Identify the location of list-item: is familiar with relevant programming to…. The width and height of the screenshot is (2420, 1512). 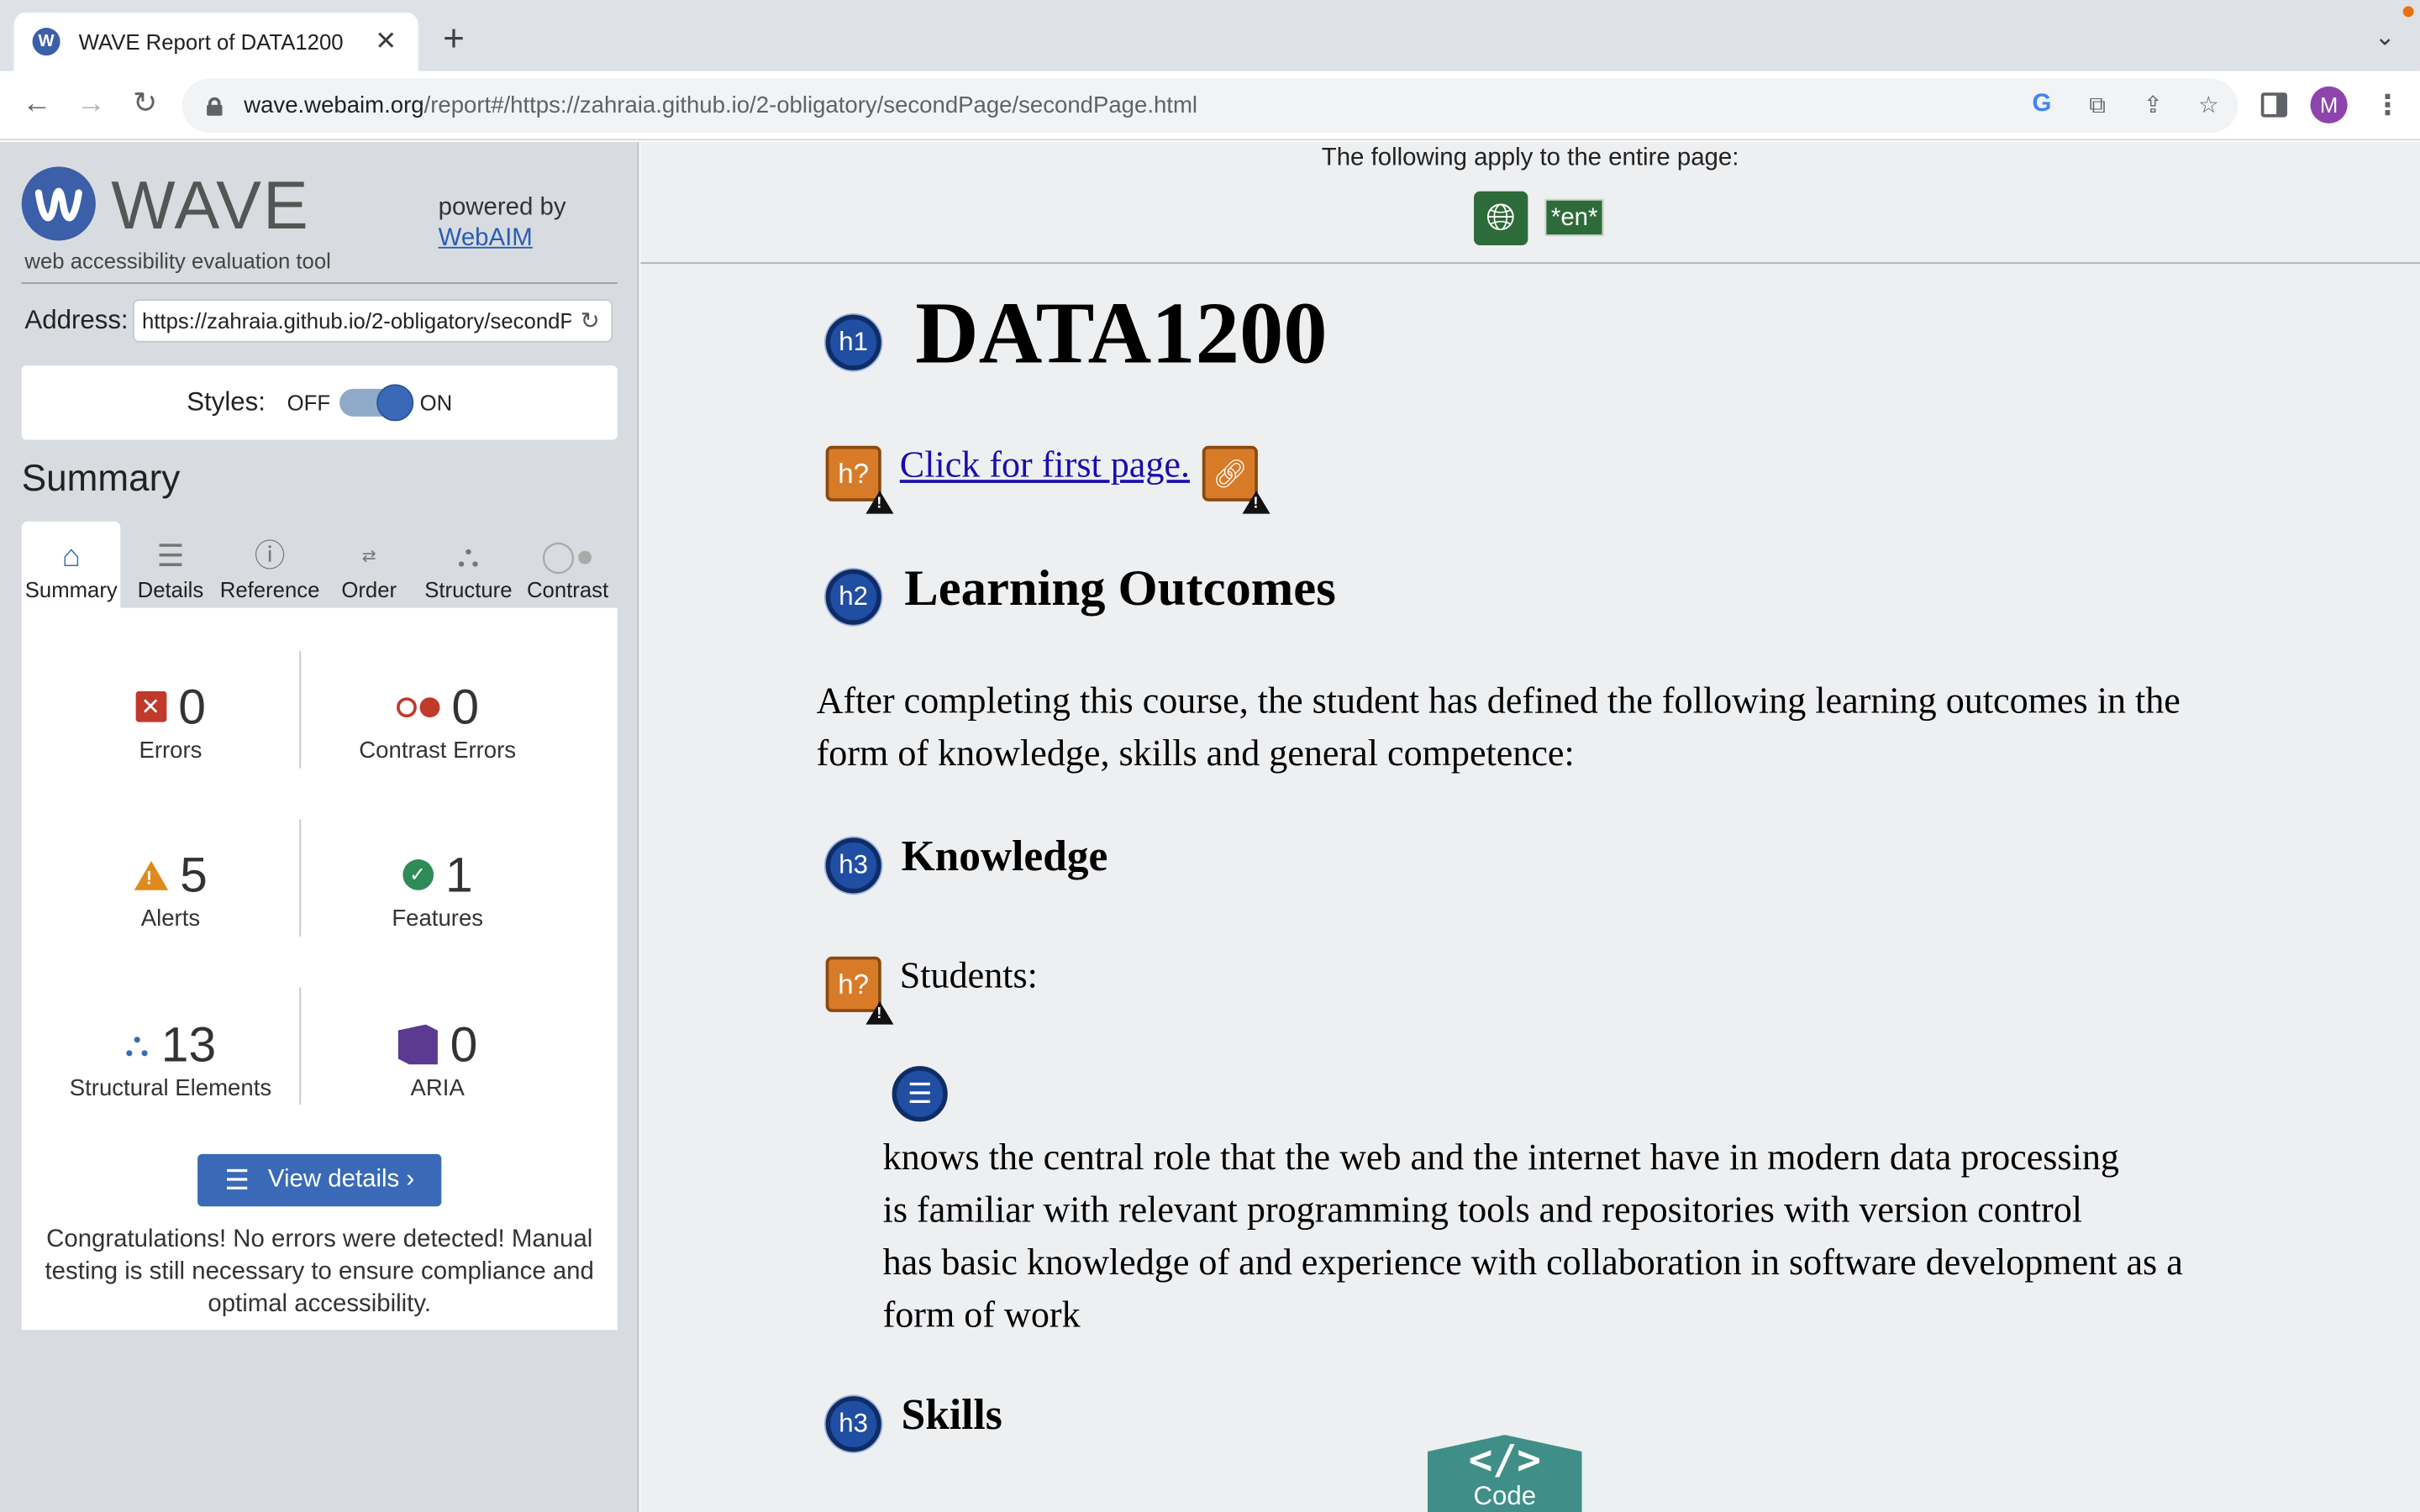
(1482, 1210).